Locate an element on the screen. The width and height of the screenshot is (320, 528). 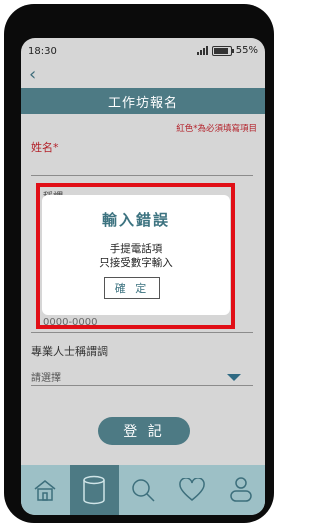
home-icon is located at coordinates (45, 490).